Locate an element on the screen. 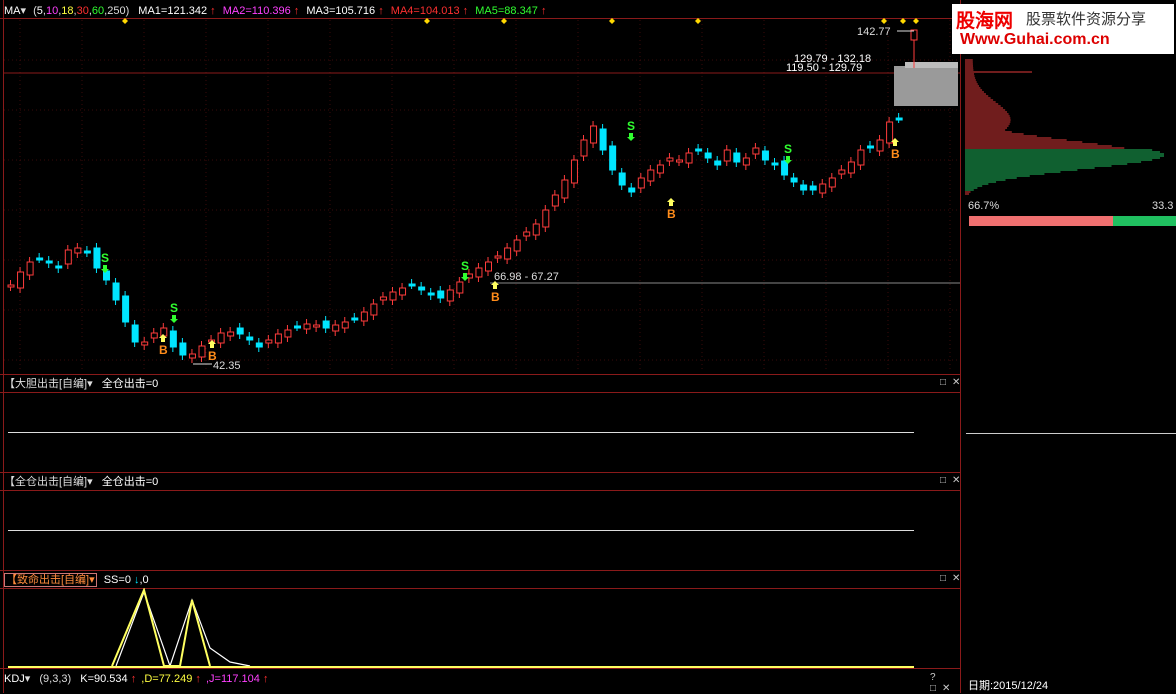 This screenshot has width=1176, height=694. watermark-slogan: 股票软件资源分享 is located at coordinates (1086, 19).